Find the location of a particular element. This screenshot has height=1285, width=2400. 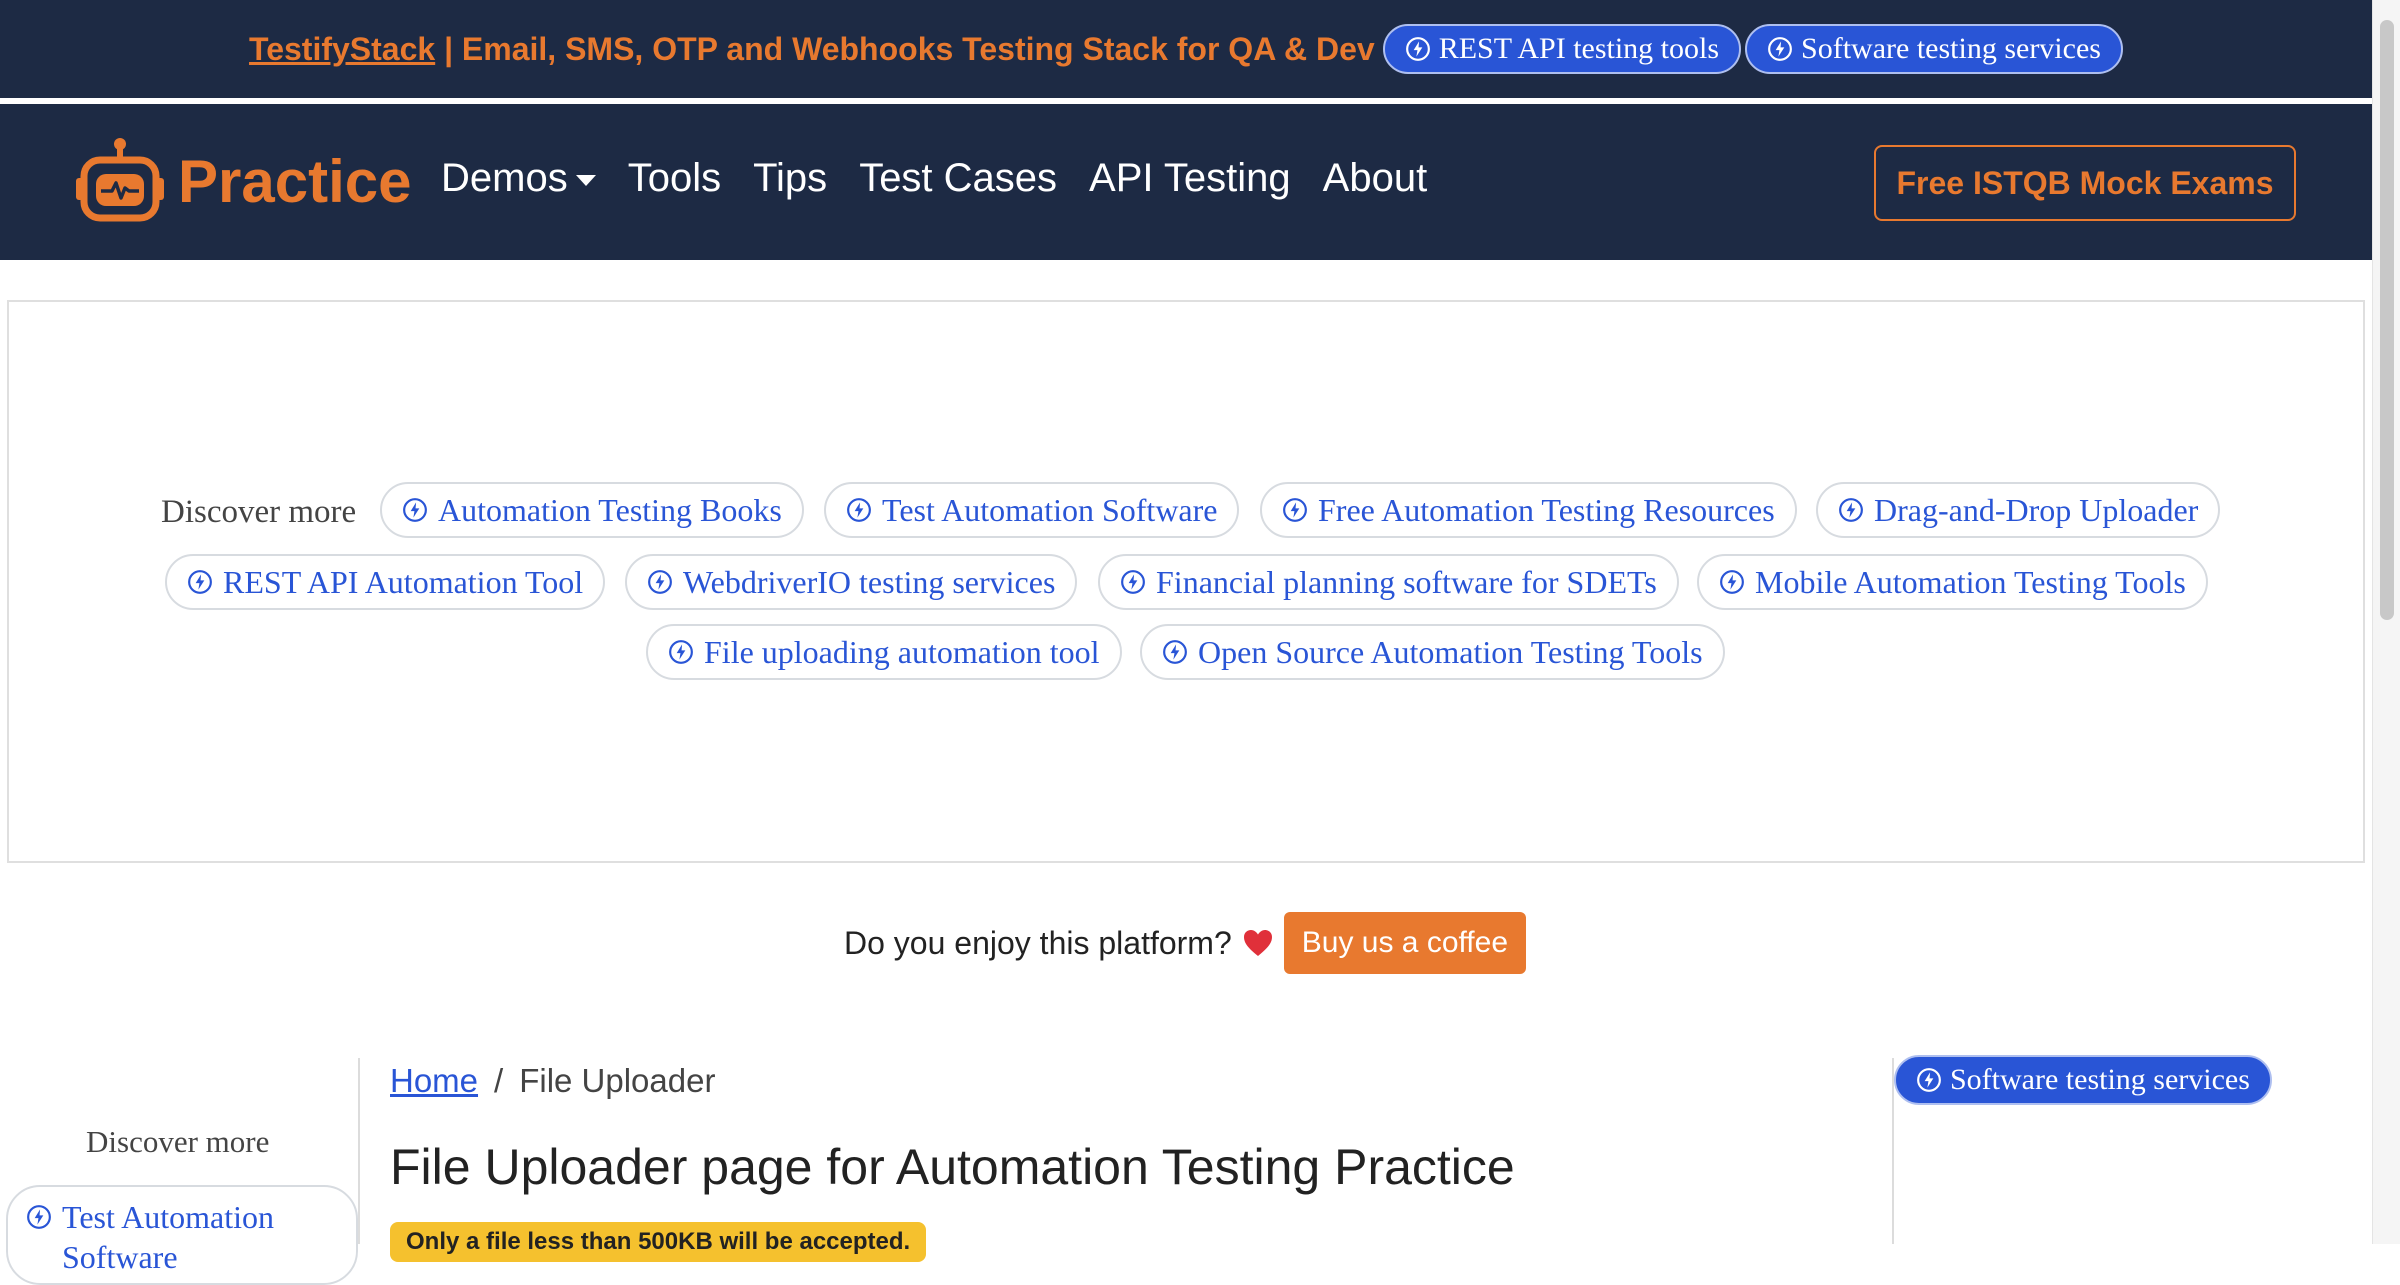

nav-demos-label: Demos is located at coordinates (504, 178).